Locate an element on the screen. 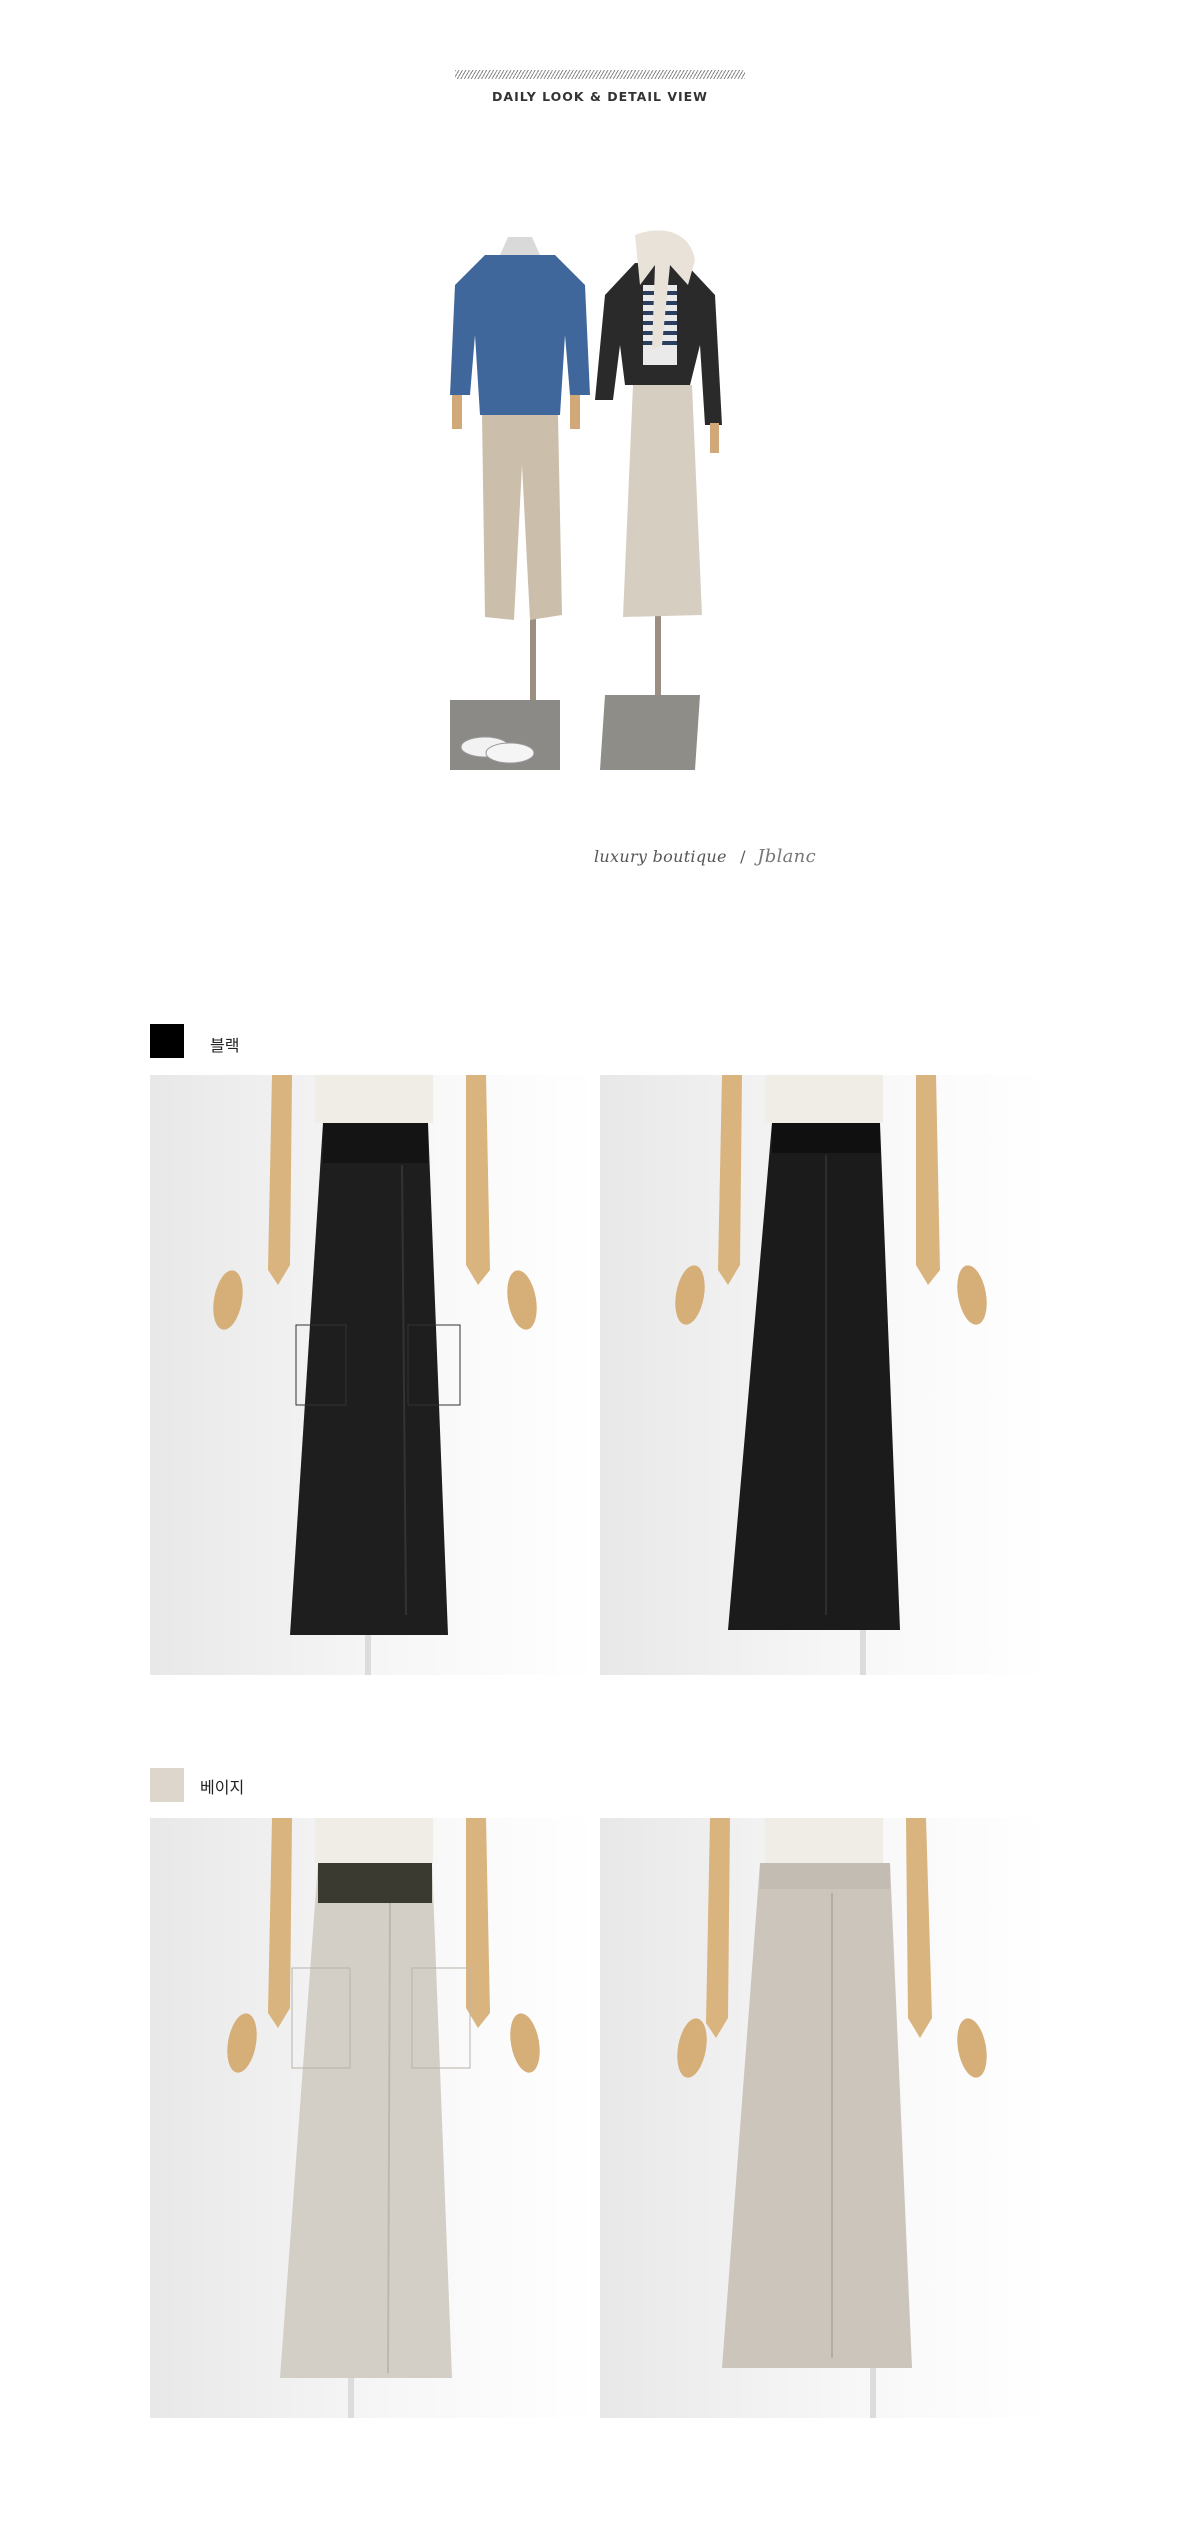  color-swatch-black is located at coordinates (167, 1041).